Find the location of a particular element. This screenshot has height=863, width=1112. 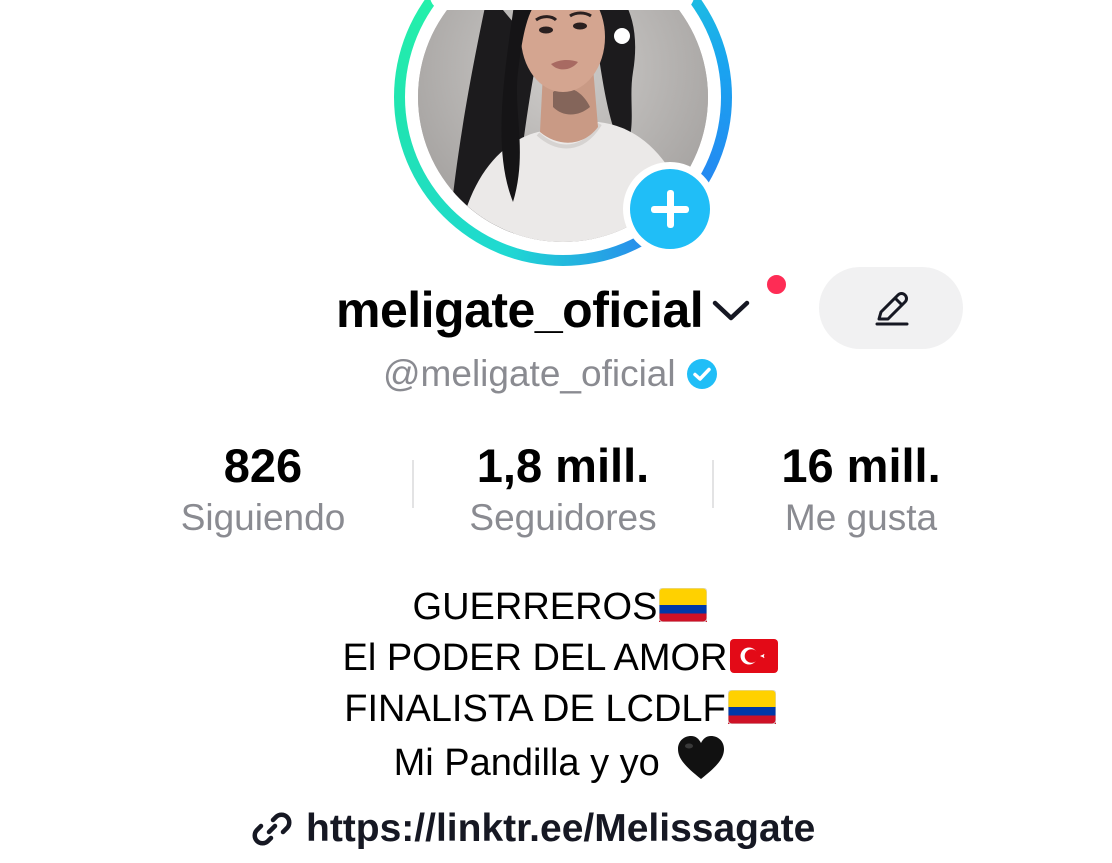

bio-line-text: Mi Pandilla y yo is located at coordinates (532, 763).